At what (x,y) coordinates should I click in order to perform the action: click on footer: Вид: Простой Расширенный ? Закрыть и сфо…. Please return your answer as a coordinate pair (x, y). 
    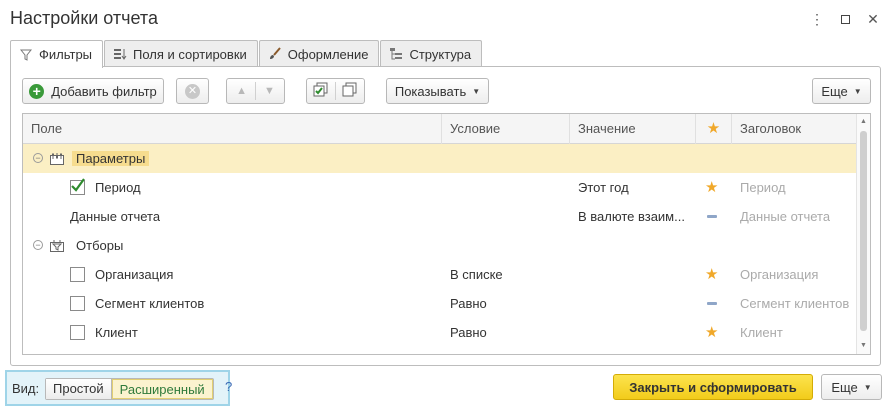
    Looking at the image, I should click on (446, 390).